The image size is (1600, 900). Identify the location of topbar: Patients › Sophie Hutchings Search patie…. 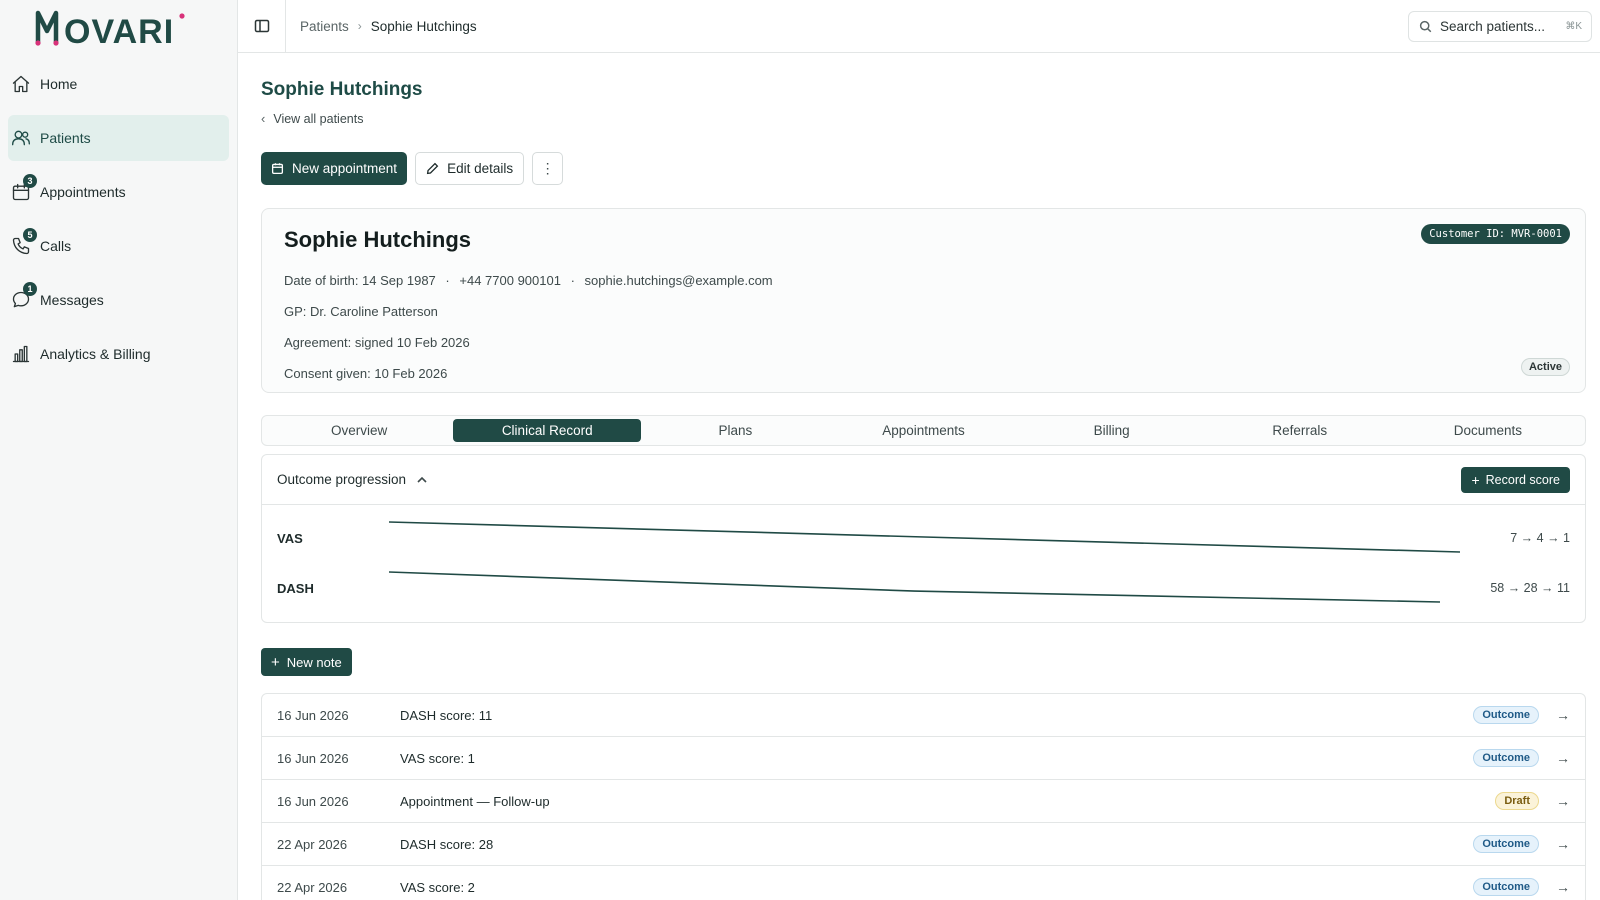
(919, 26).